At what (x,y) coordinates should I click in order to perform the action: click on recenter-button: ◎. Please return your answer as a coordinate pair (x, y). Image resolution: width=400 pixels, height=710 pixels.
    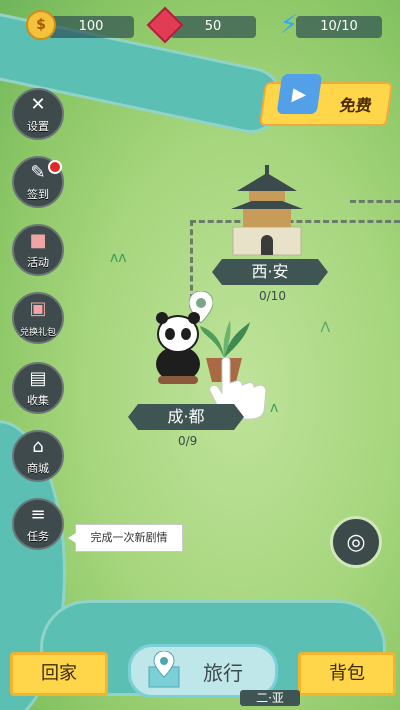
    Looking at the image, I should click on (356, 542).